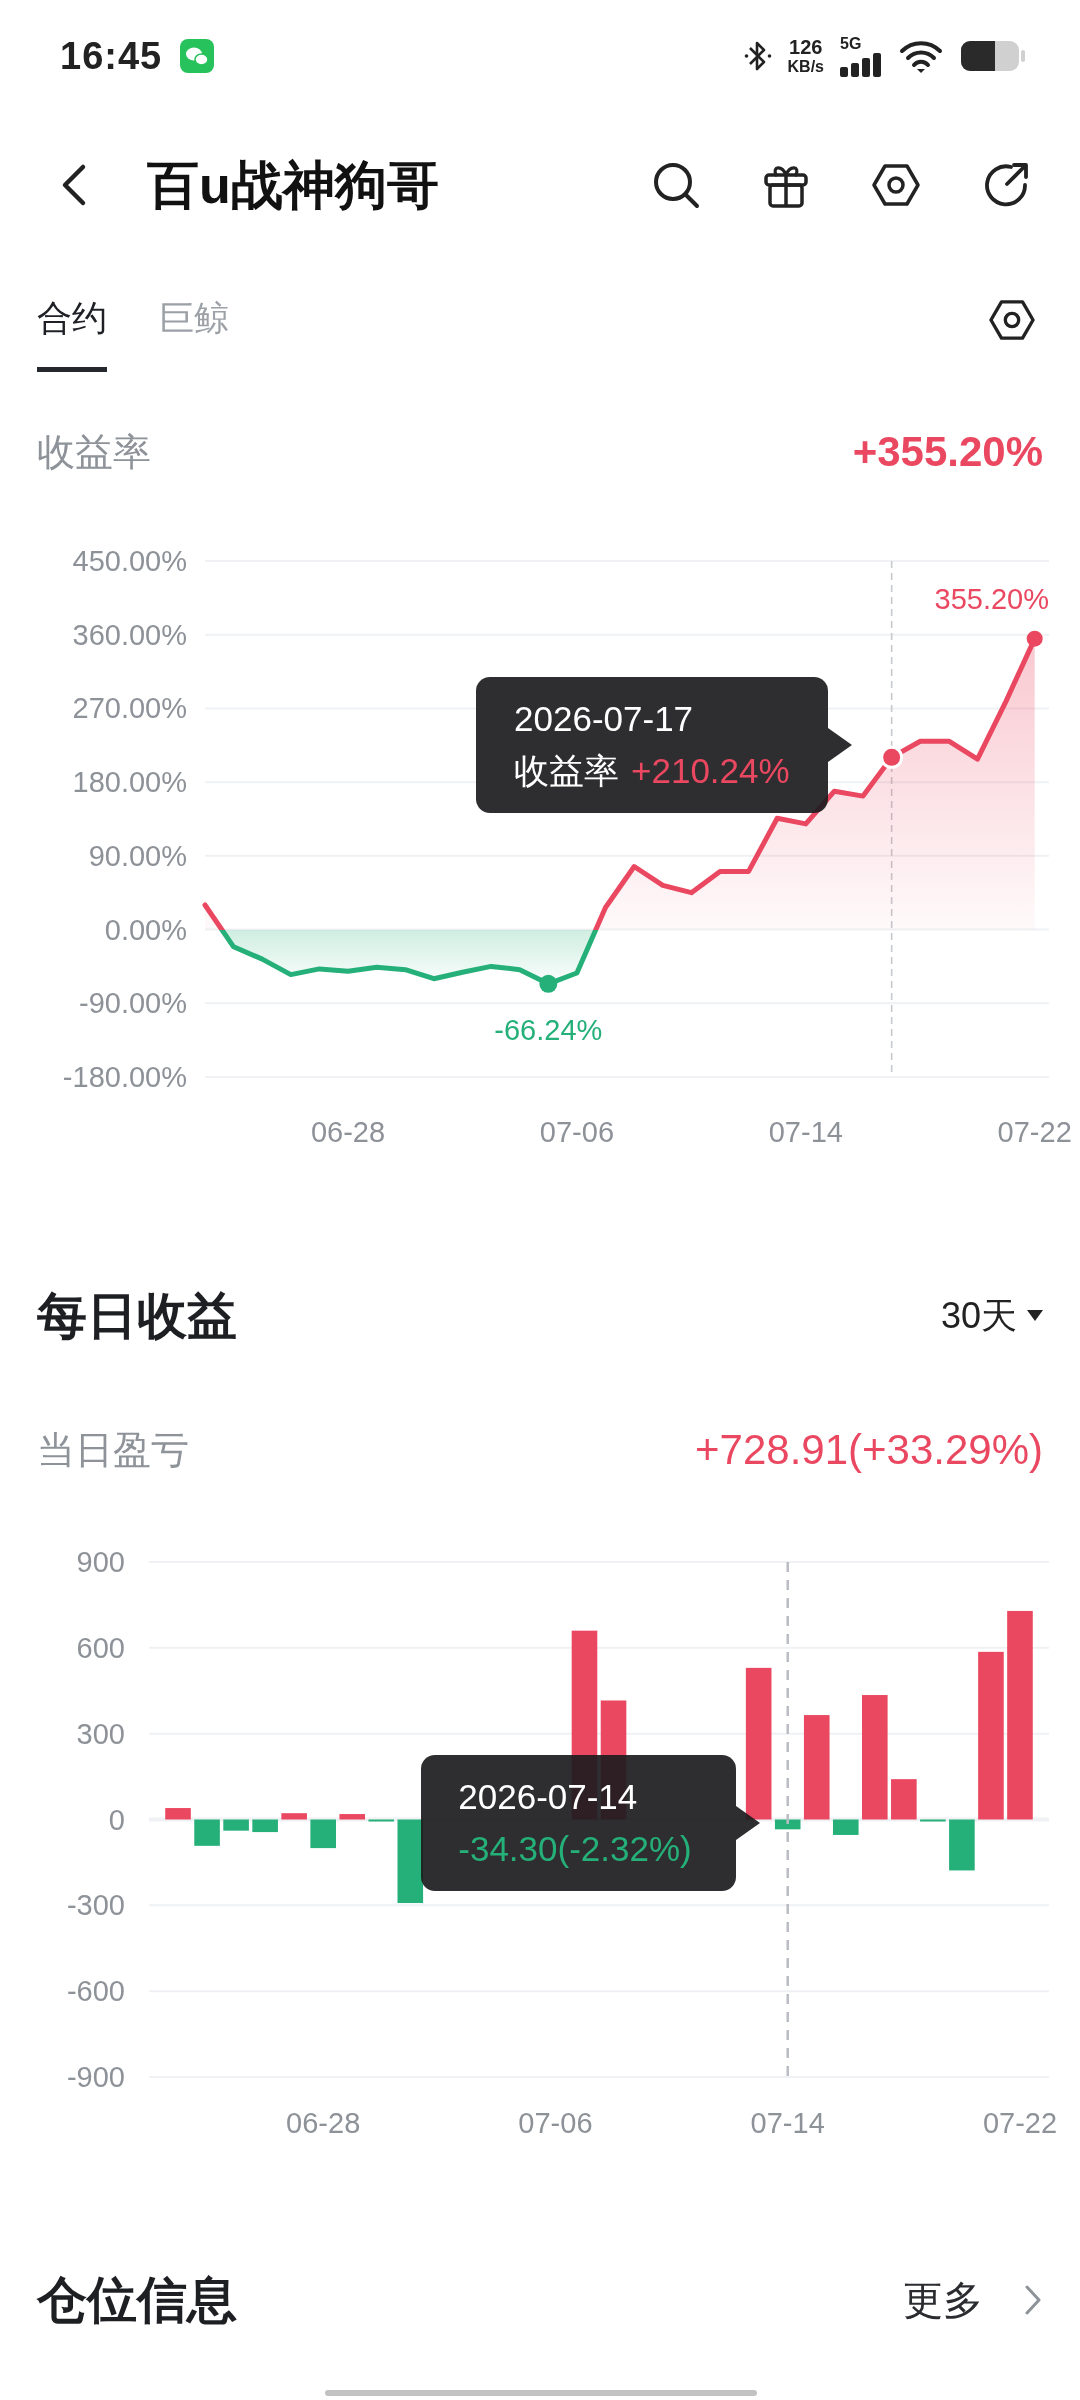 The width and height of the screenshot is (1080, 2400). What do you see at coordinates (947, 452) in the screenshot?
I see `return-rate-value: +355.20%` at bounding box center [947, 452].